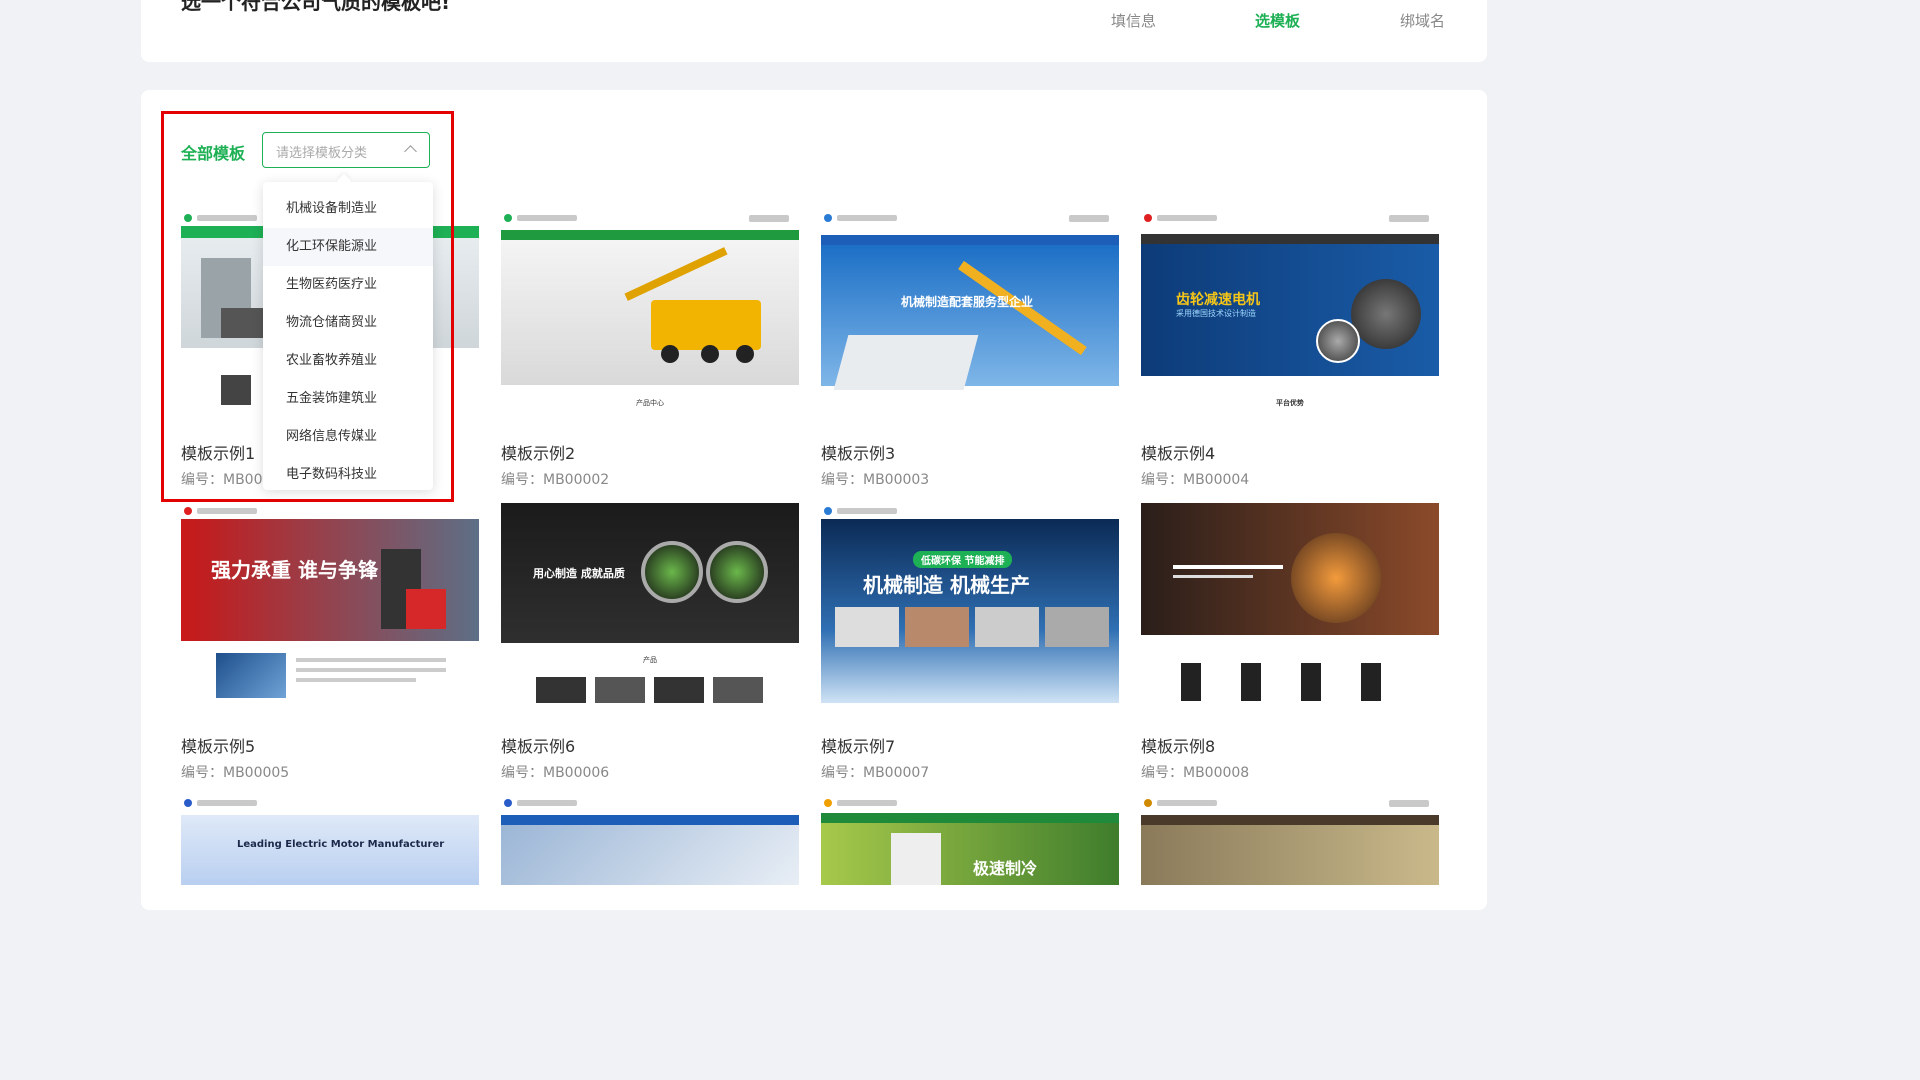 The image size is (1920, 1080). Describe the element at coordinates (538, 746) in the screenshot. I see `template-name: 模板示例6` at that location.